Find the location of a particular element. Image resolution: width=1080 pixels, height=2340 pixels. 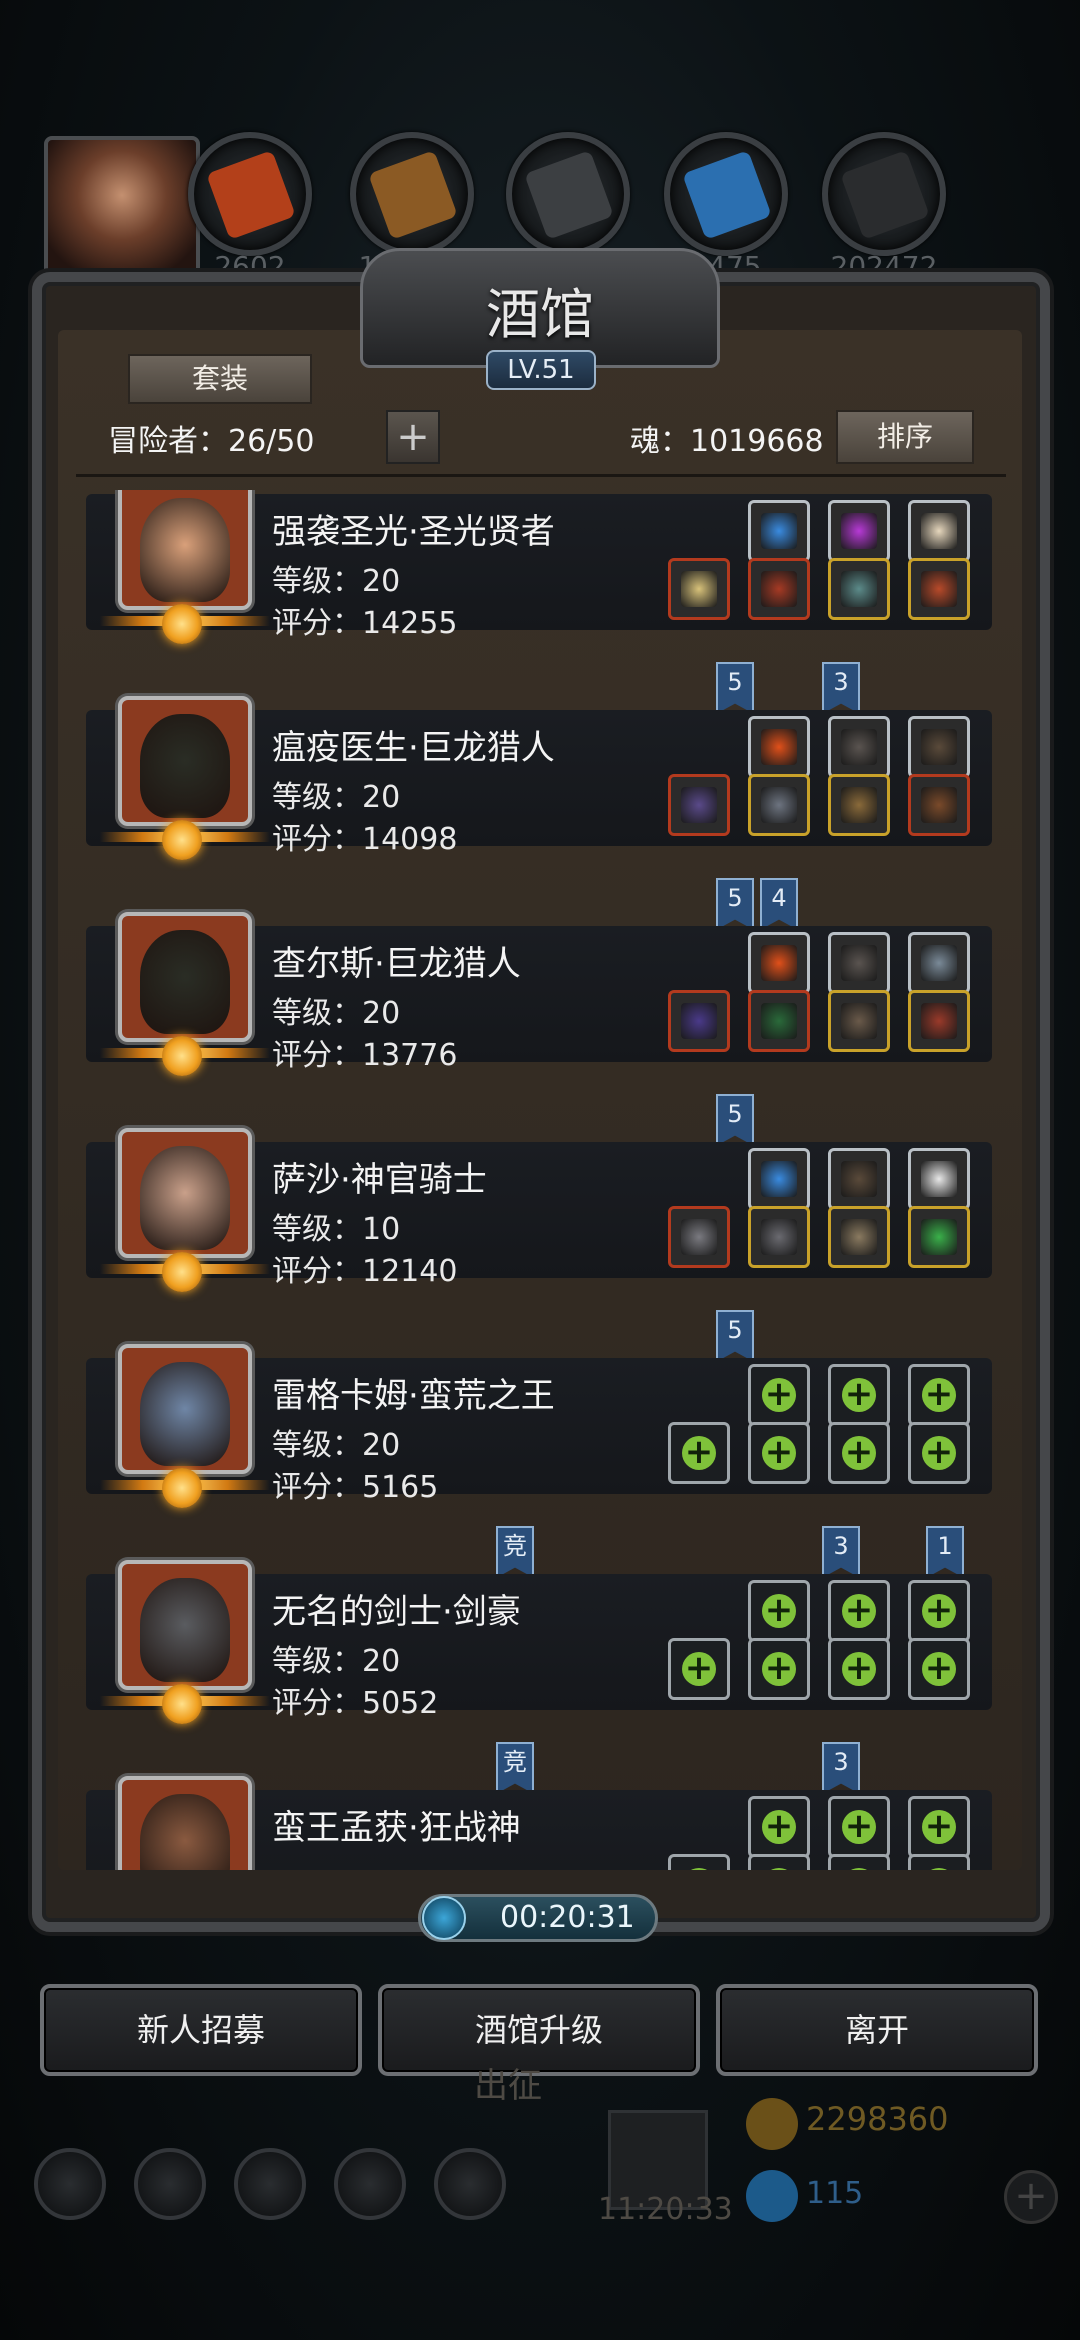

timer-text: 00:20:31 is located at coordinates (567, 1917).